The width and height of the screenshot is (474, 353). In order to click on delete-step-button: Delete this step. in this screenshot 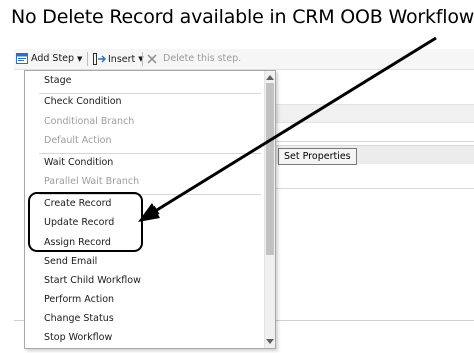, I will do `click(194, 58)`.